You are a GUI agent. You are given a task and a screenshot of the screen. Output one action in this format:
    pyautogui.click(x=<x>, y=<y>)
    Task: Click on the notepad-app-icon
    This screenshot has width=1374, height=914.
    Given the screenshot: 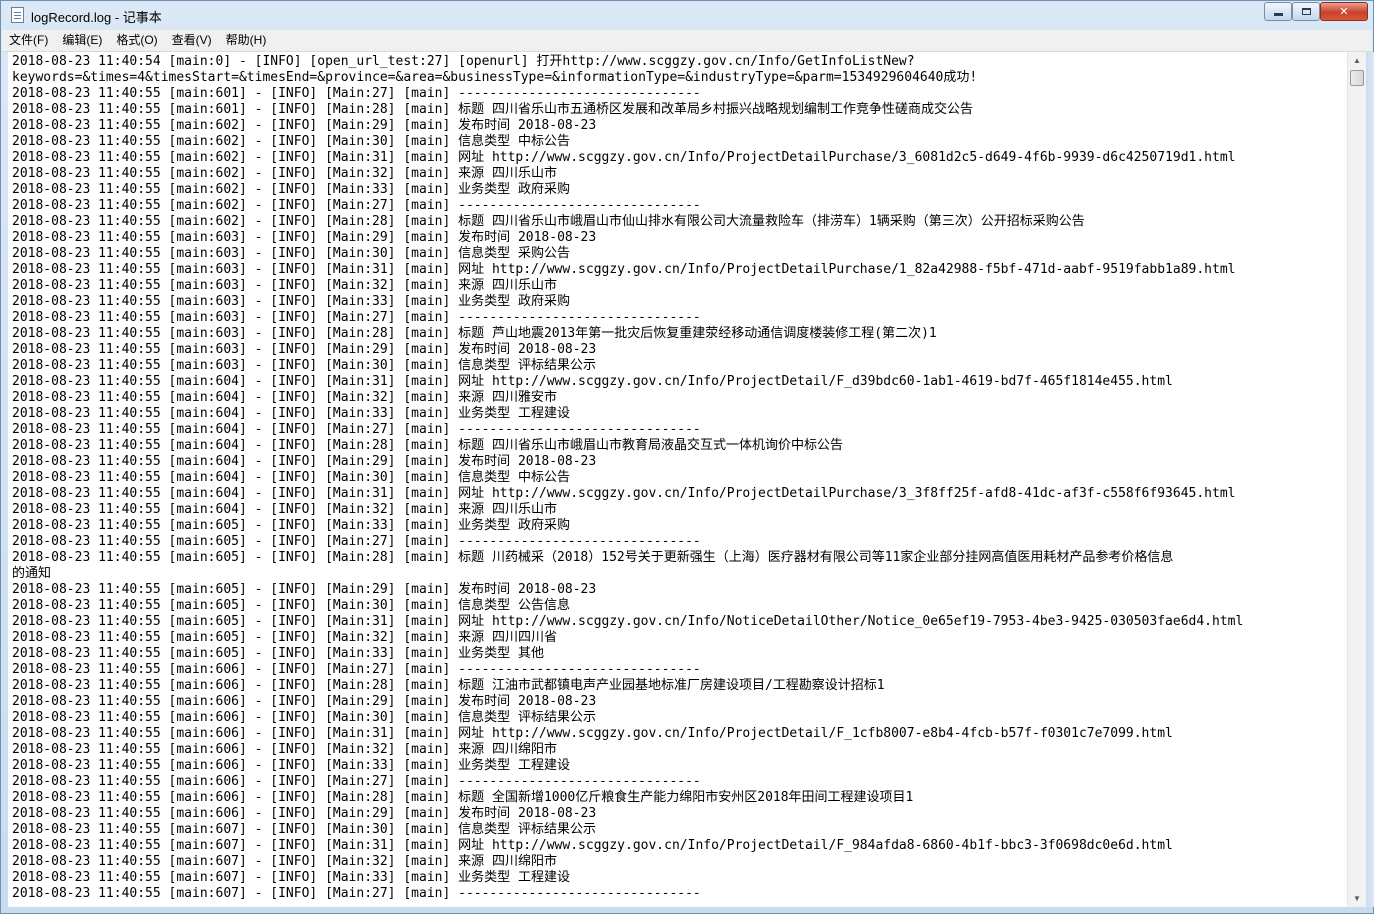 What is the action you would take?
    pyautogui.click(x=17, y=15)
    